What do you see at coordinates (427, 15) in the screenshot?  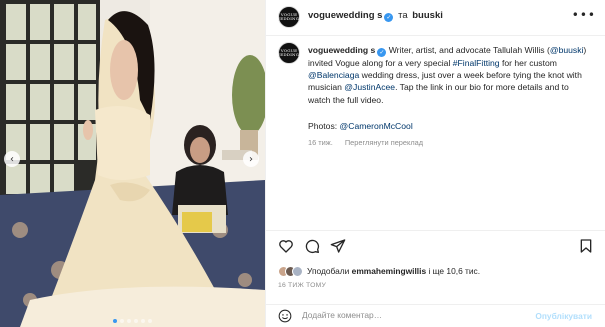 I see `collaborator-username: buuski` at bounding box center [427, 15].